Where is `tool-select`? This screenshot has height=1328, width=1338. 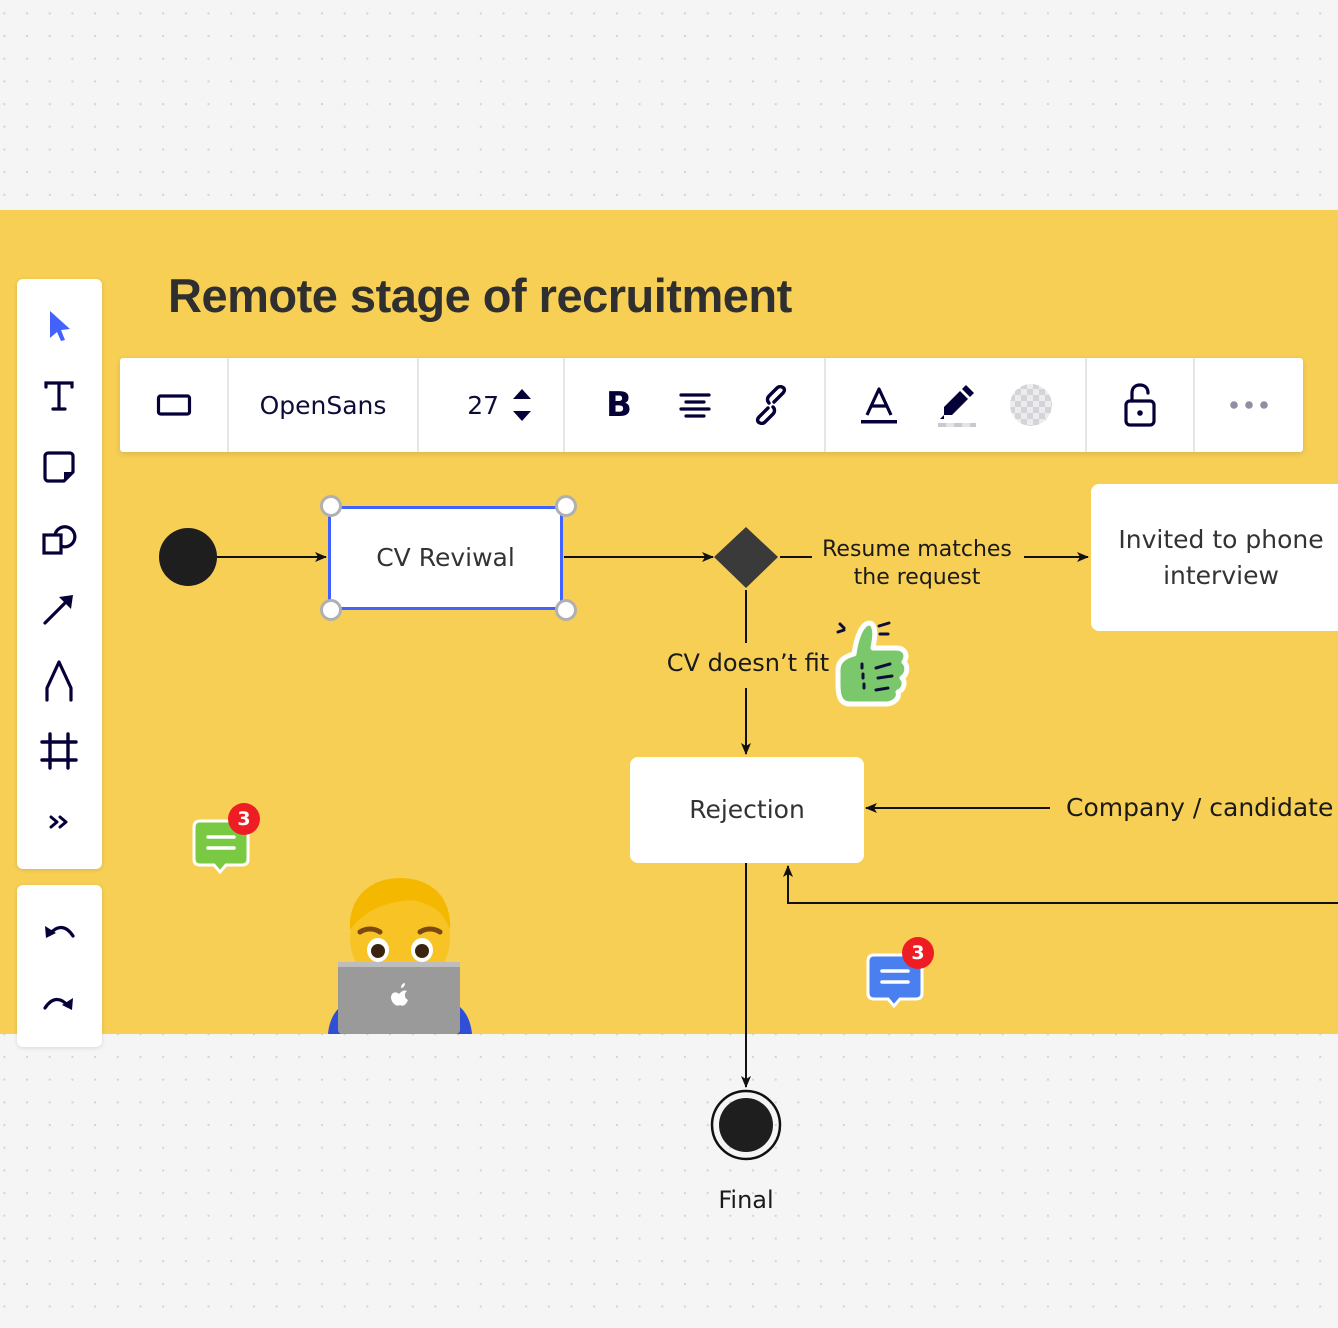 tool-select is located at coordinates (59, 325).